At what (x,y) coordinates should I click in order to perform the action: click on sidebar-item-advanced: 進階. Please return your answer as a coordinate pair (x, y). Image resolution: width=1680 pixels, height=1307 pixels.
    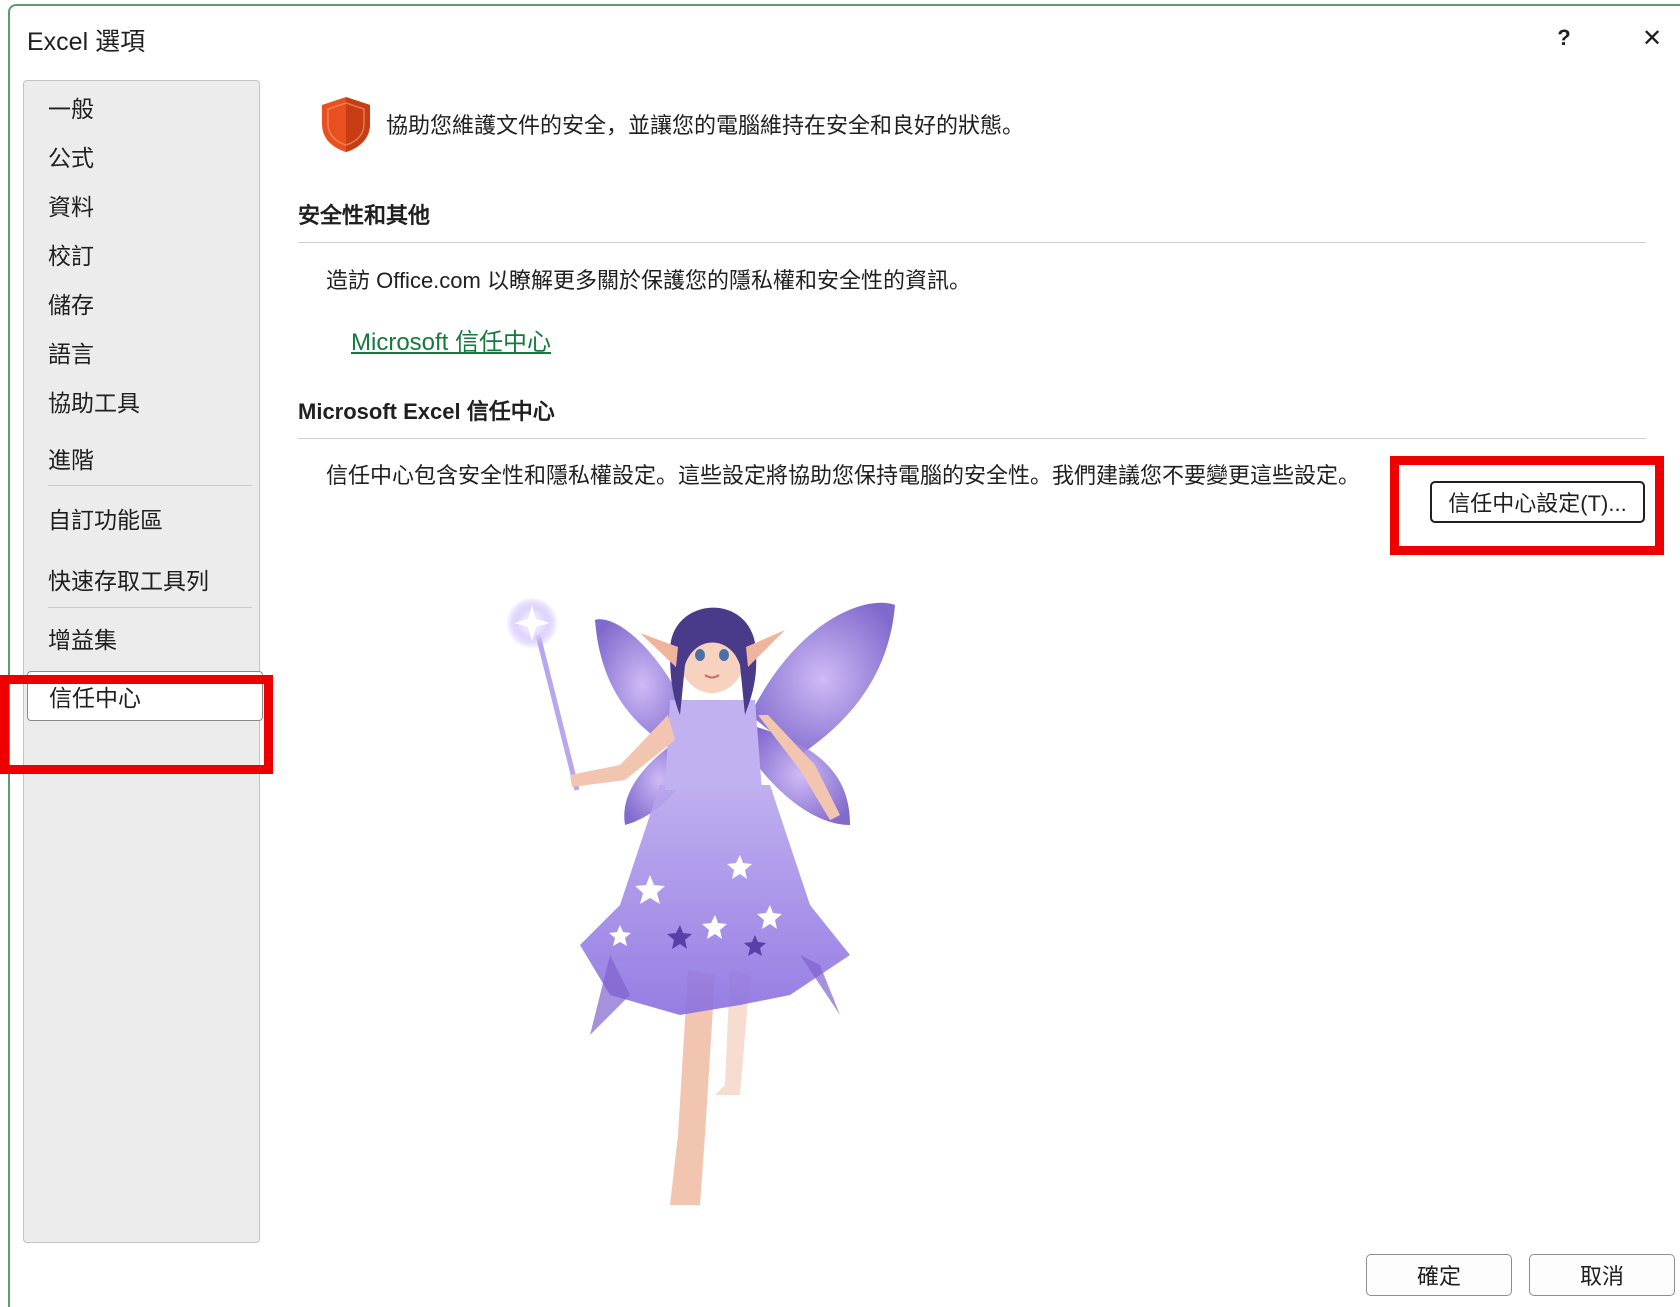
    Looking at the image, I should click on (142, 458).